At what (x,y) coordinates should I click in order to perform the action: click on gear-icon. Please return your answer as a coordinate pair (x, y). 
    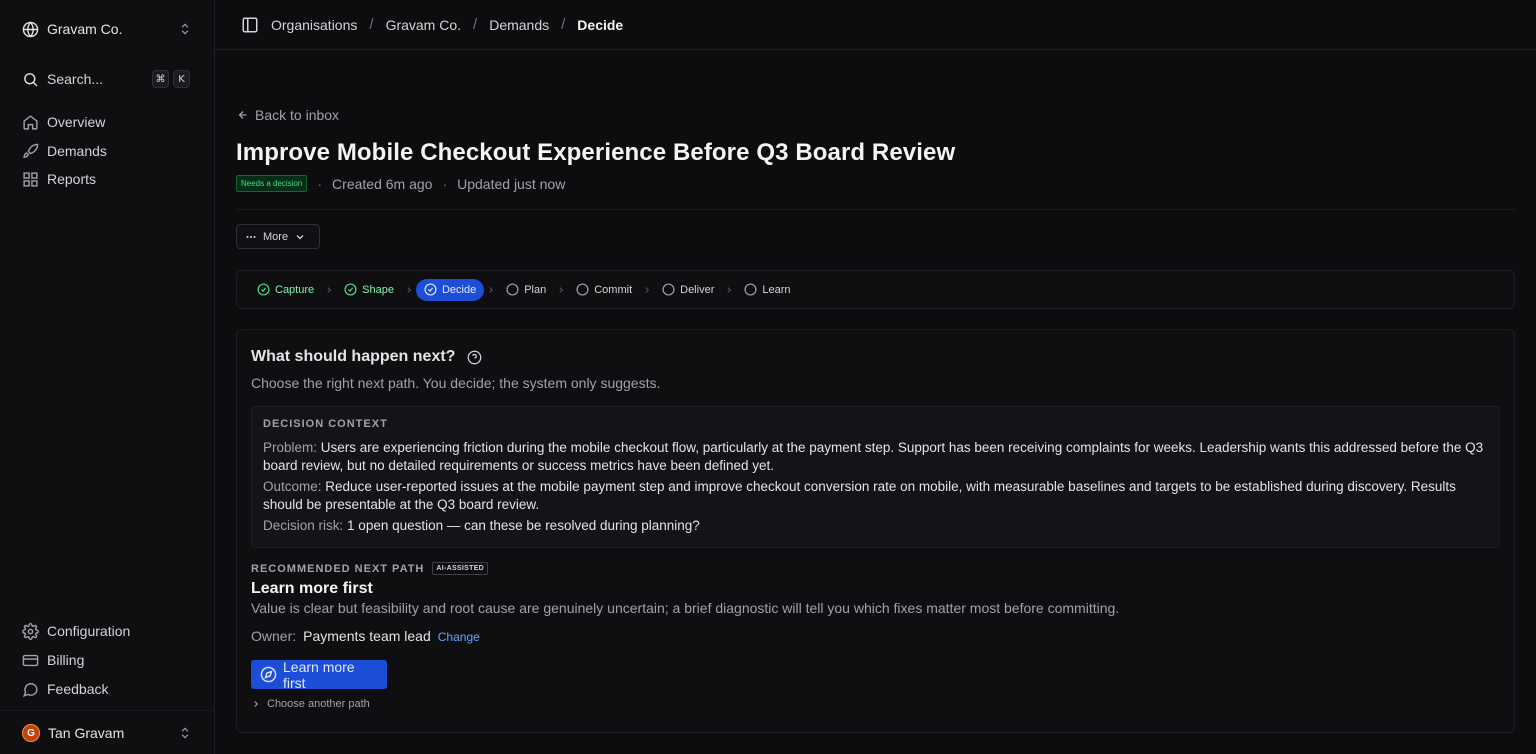
    Looking at the image, I should click on (30, 631).